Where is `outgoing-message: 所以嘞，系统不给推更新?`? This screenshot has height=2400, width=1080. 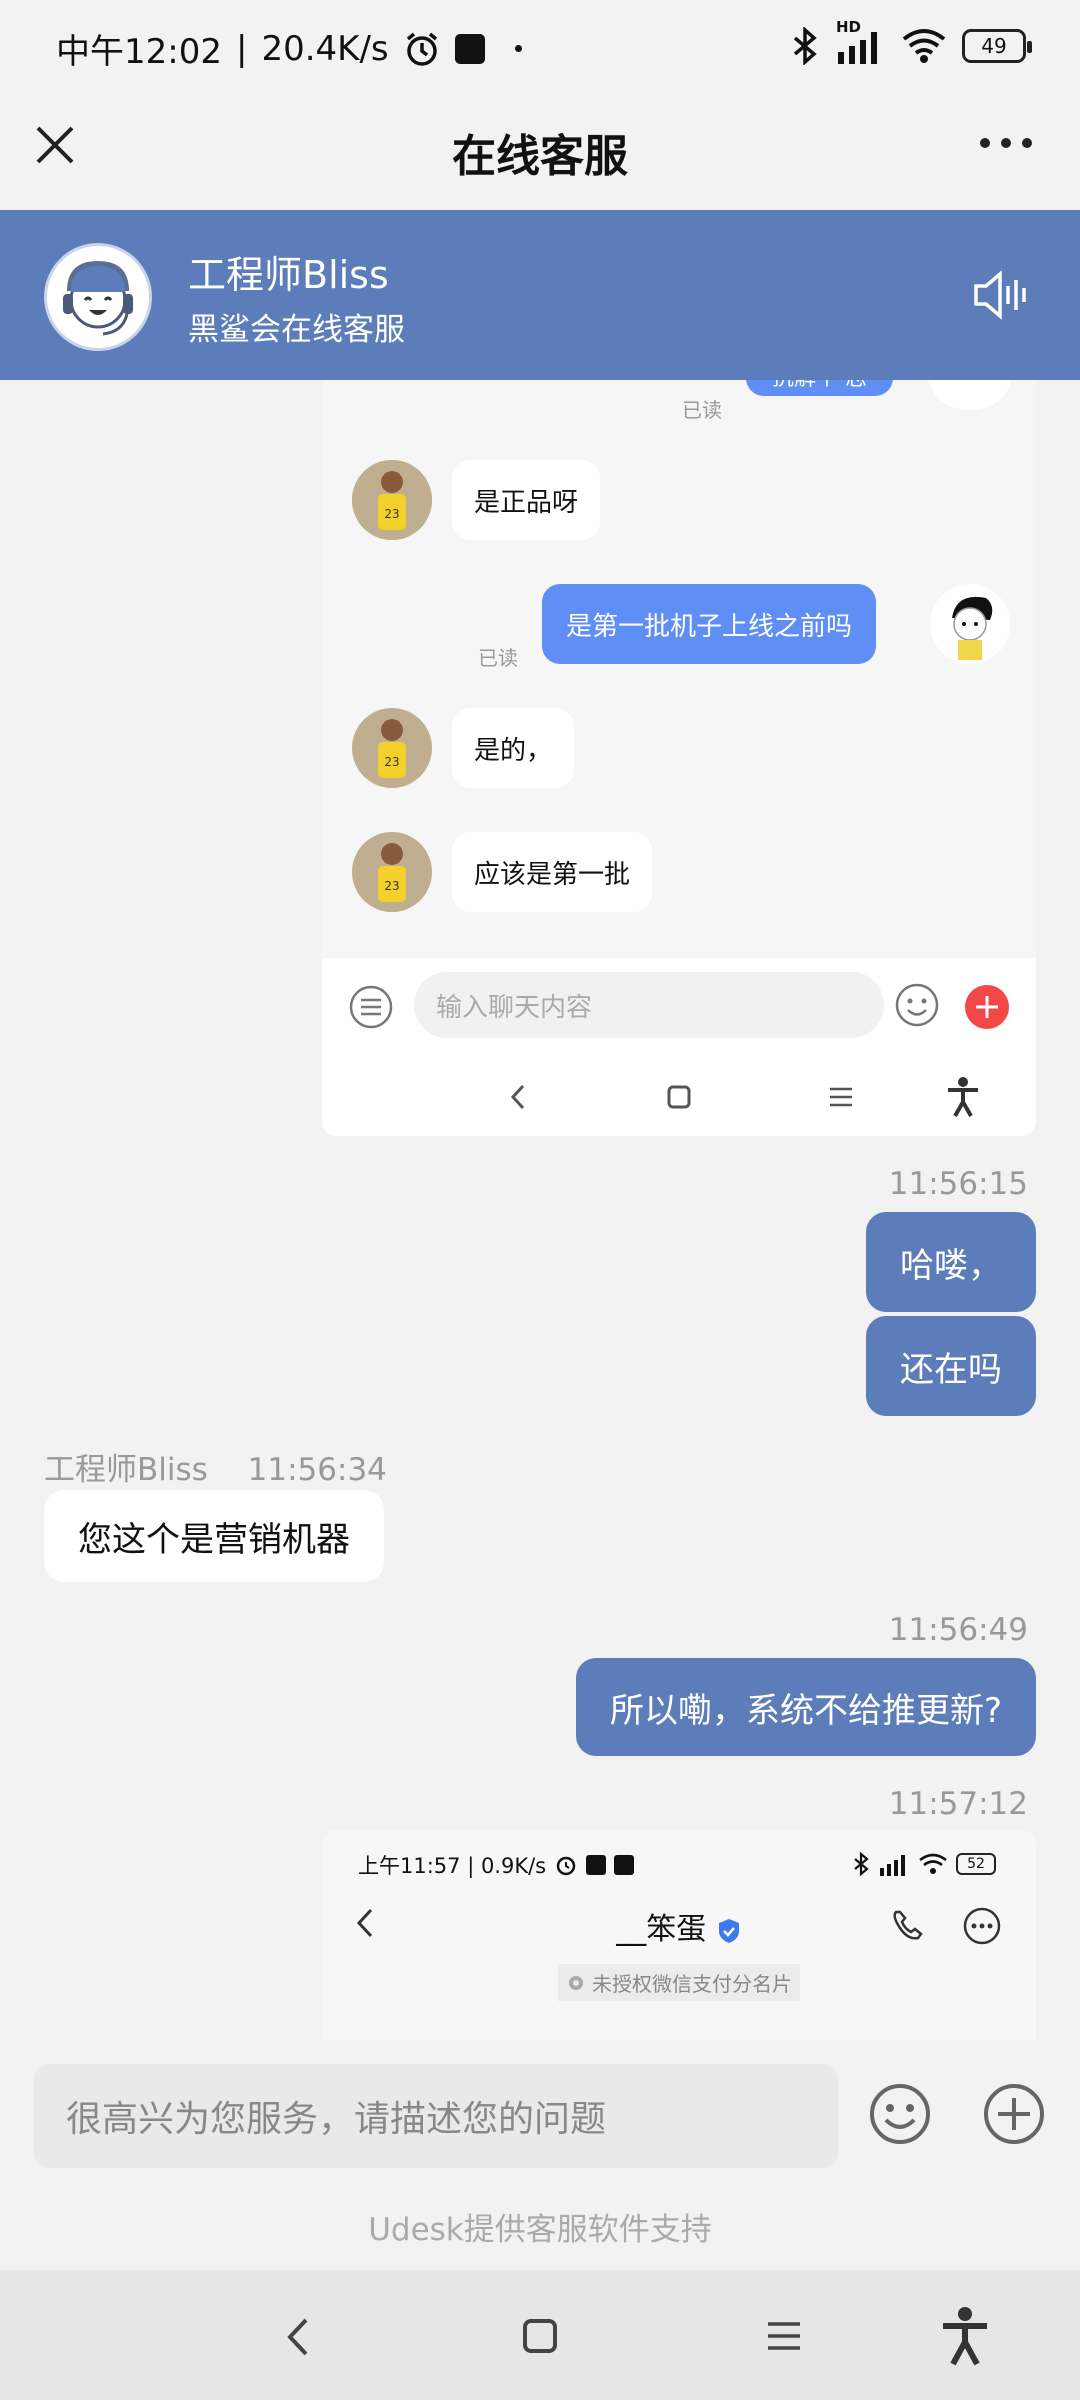
outgoing-message: 所以嘞，系统不给推更新? is located at coordinates (805, 1707).